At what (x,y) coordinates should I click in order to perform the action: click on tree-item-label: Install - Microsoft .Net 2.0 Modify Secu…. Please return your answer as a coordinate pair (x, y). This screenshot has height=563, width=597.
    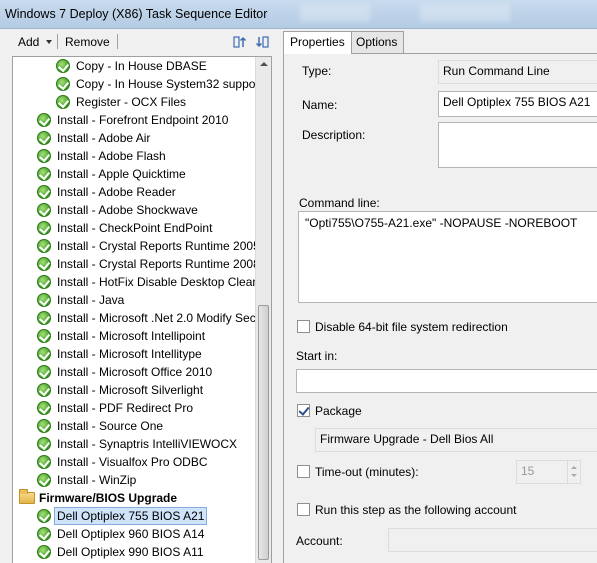
    Looking at the image, I should click on (157, 318).